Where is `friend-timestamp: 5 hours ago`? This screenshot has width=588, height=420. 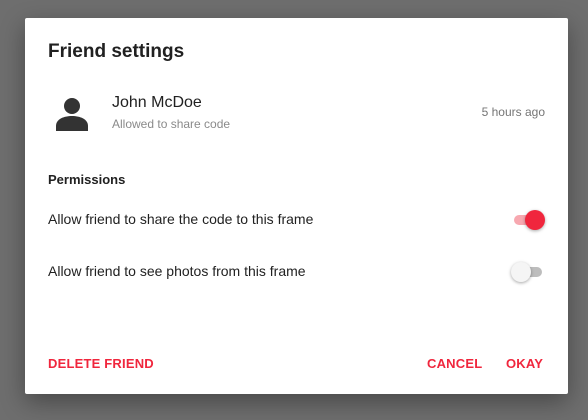 friend-timestamp: 5 hours ago is located at coordinates (513, 112).